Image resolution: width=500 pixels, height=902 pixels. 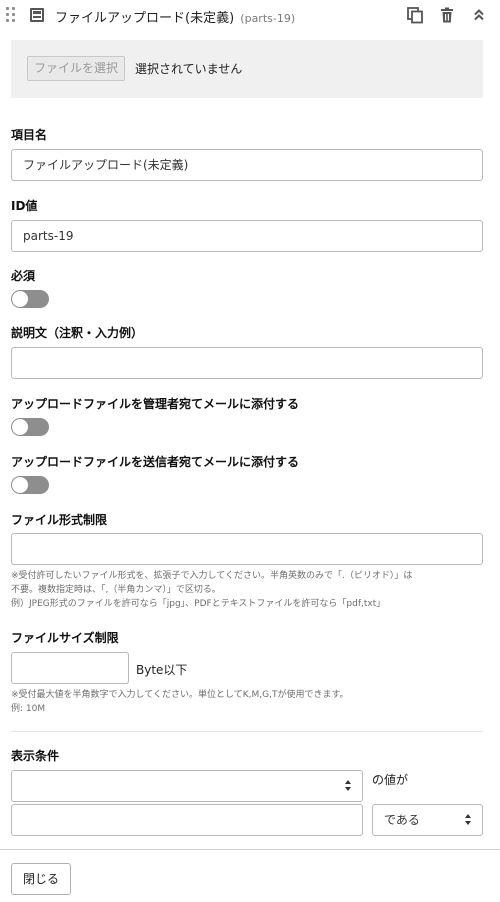 What do you see at coordinates (247, 549) in the screenshot?
I see `file-type-input` at bounding box center [247, 549].